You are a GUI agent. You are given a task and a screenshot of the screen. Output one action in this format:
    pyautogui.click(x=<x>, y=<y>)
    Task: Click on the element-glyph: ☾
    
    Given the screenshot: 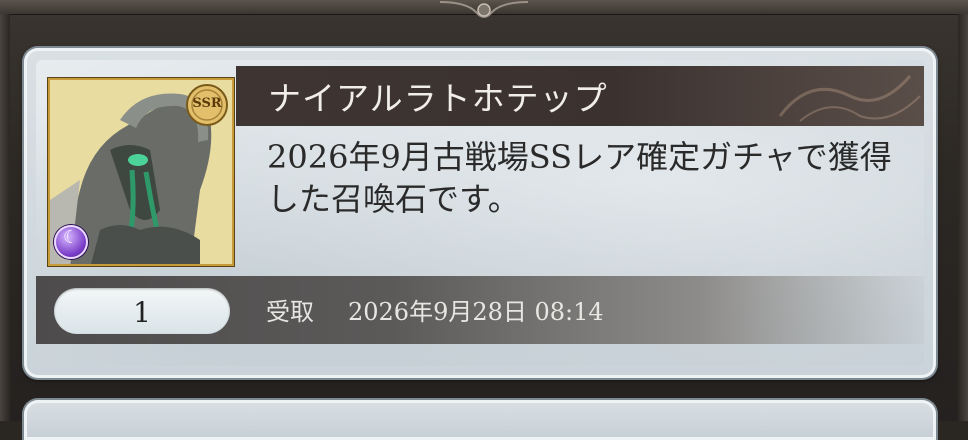 What is the action you would take?
    pyautogui.click(x=71, y=237)
    